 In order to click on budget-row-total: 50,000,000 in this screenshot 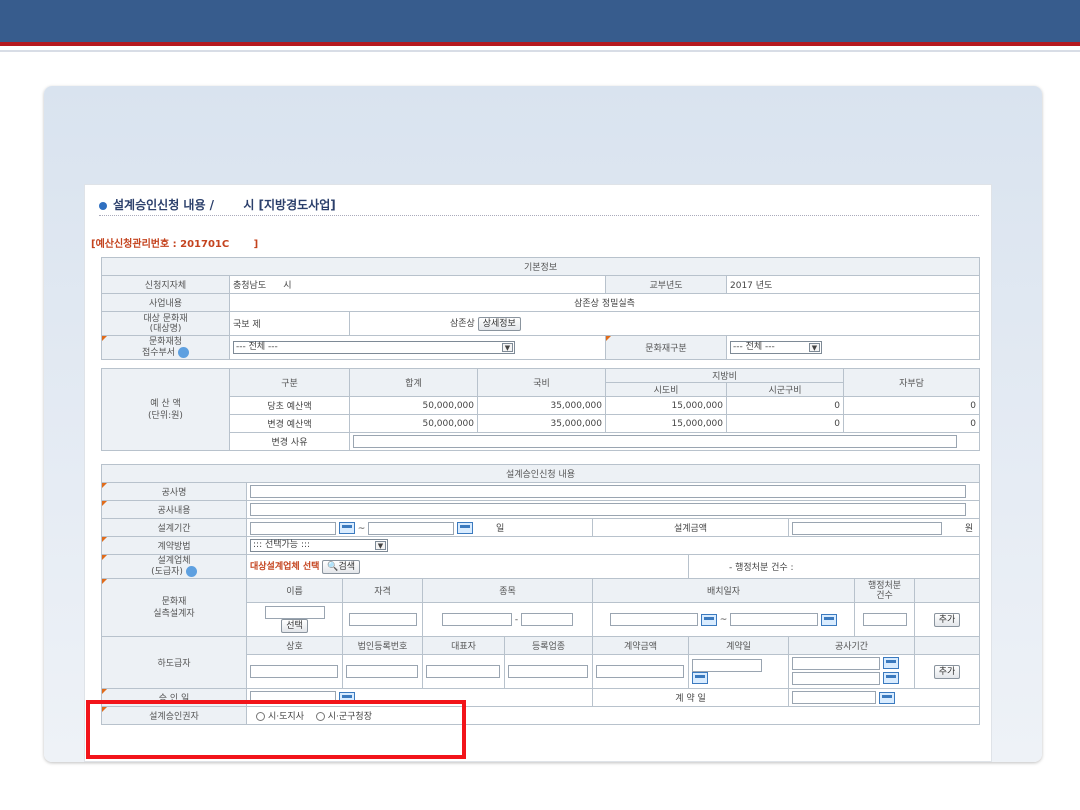, I will do `click(413, 405)`.